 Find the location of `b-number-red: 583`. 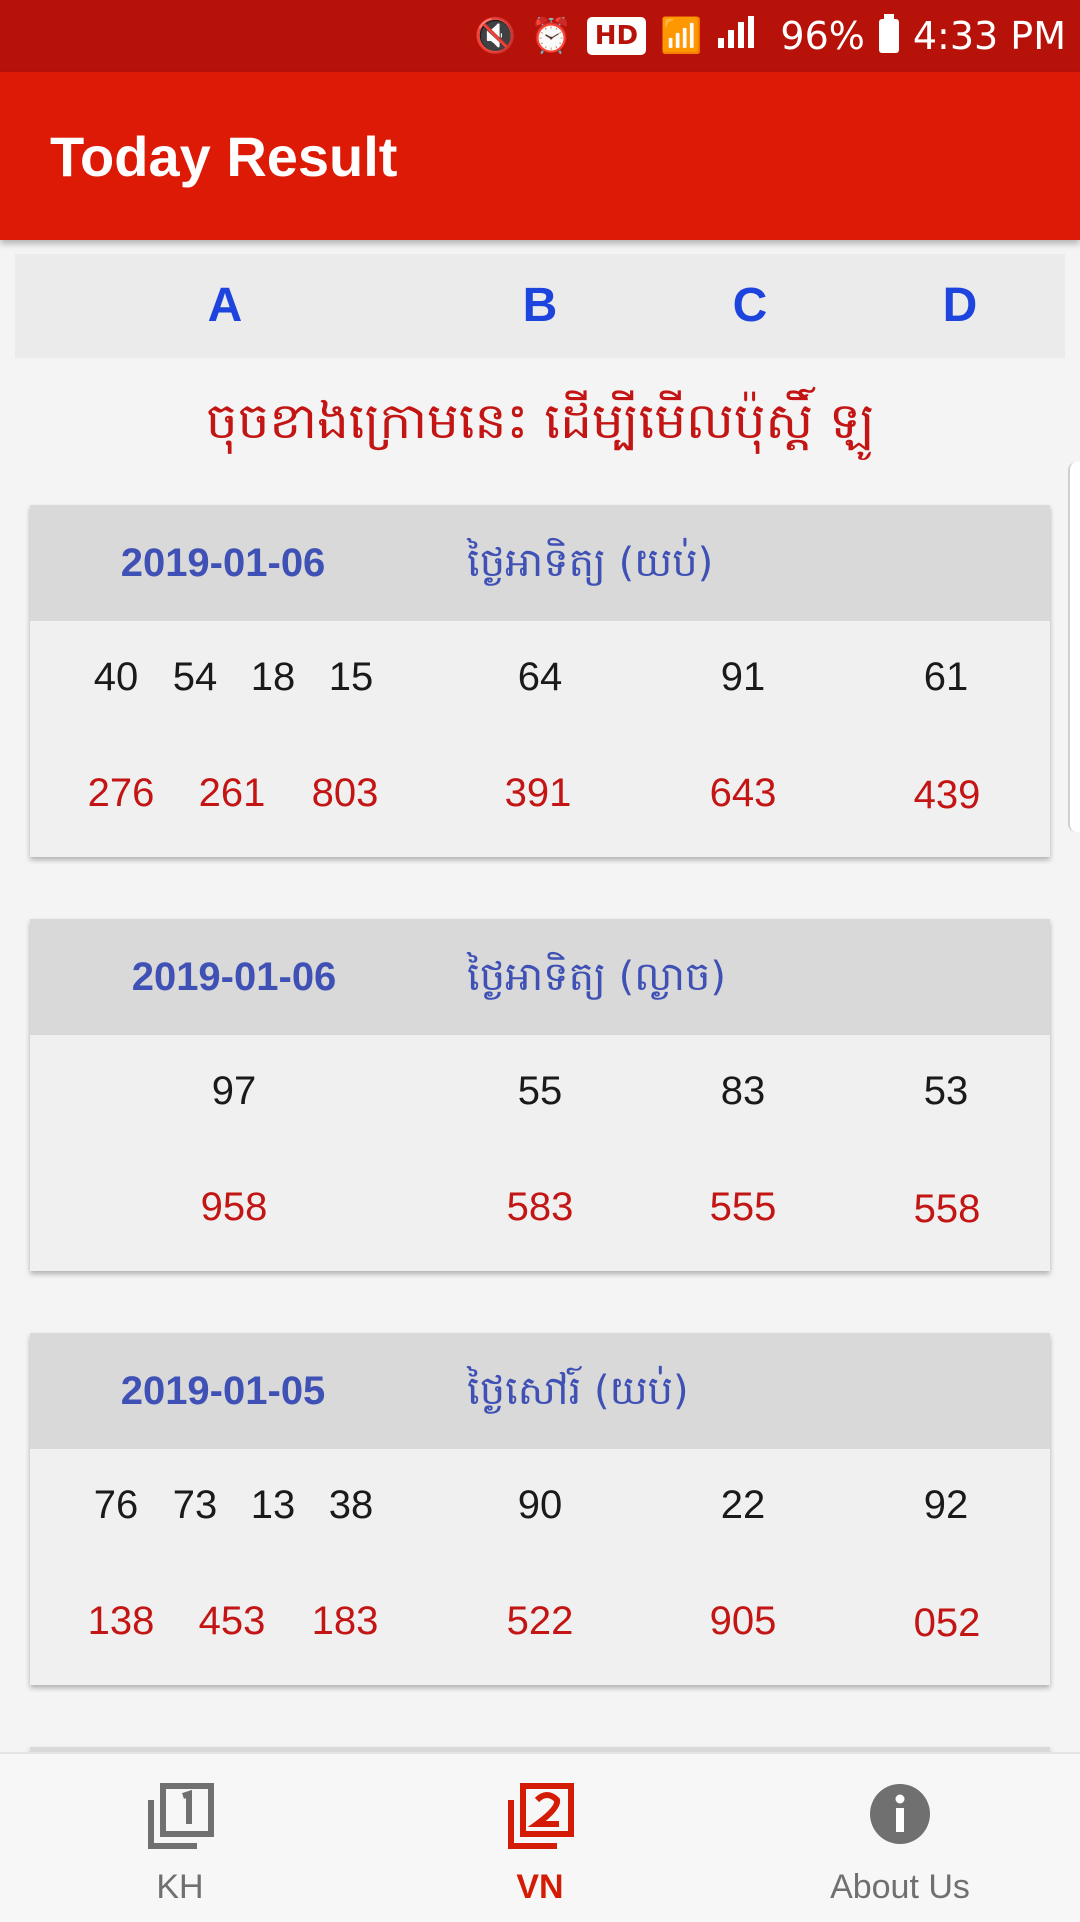

b-number-red: 583 is located at coordinates (540, 1207).